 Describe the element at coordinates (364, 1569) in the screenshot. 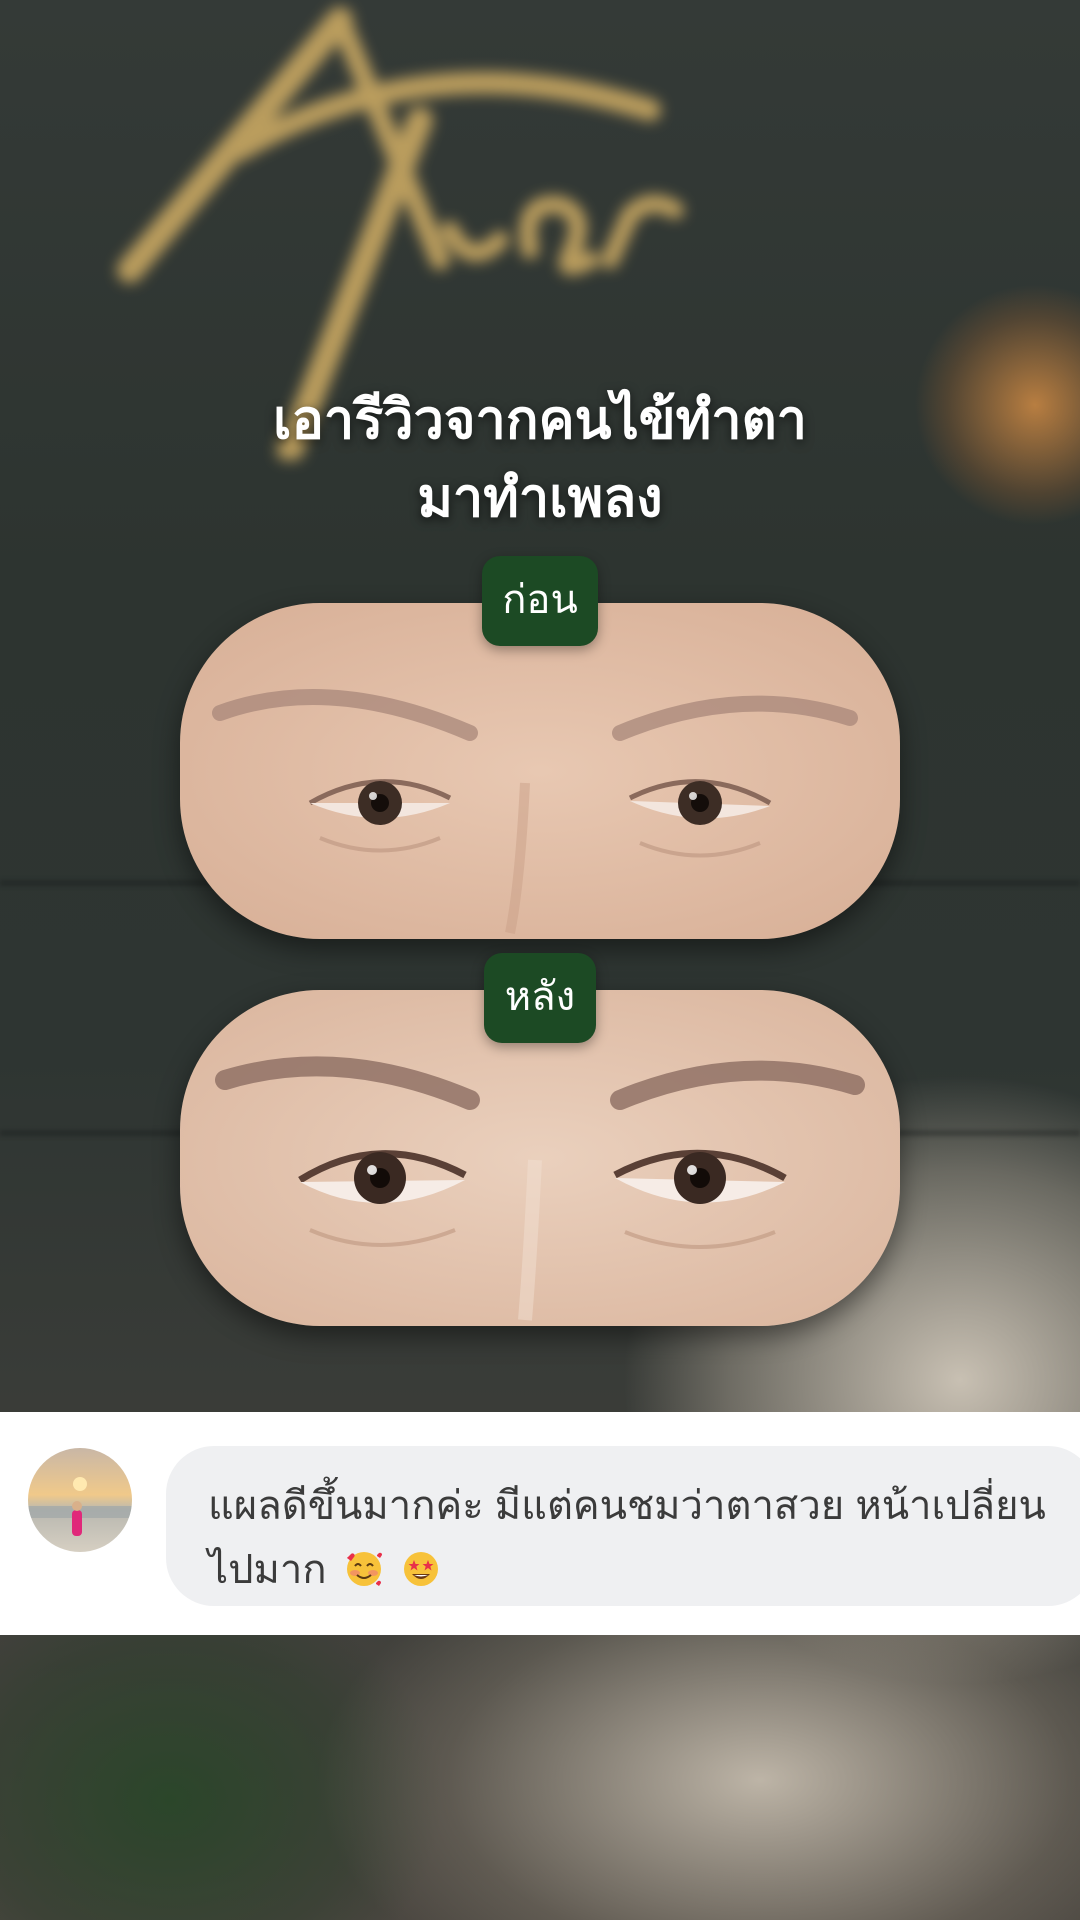

I see `smiling-face-with-hearts-icon` at that location.